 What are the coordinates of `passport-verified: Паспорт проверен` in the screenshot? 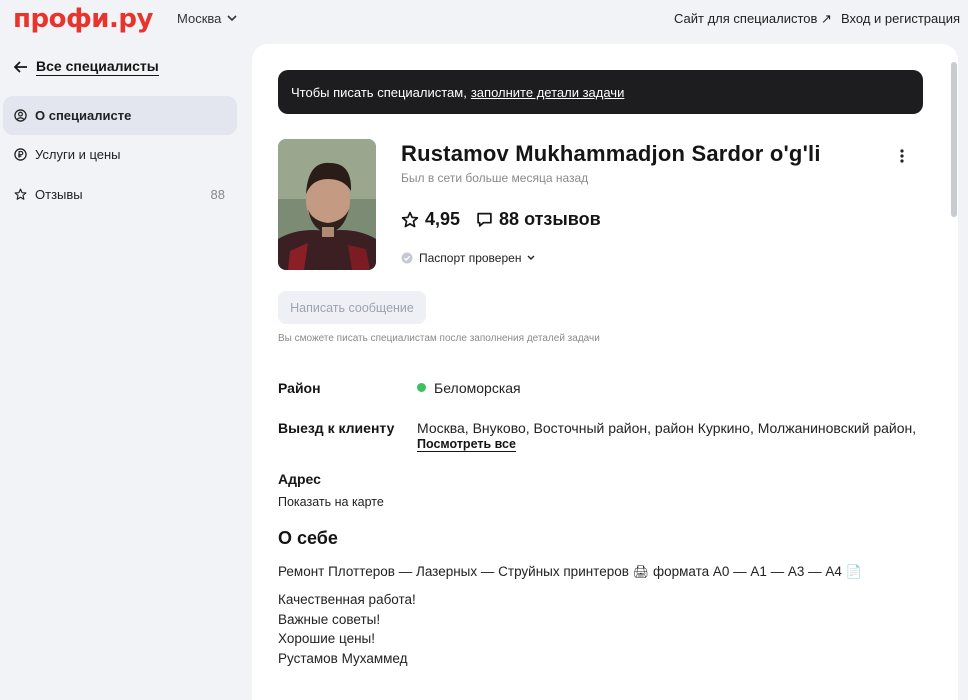 It's located at (468, 258).